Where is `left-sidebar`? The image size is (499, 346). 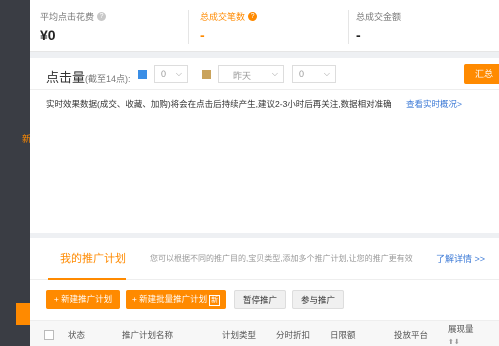
left-sidebar is located at coordinates (15, 173).